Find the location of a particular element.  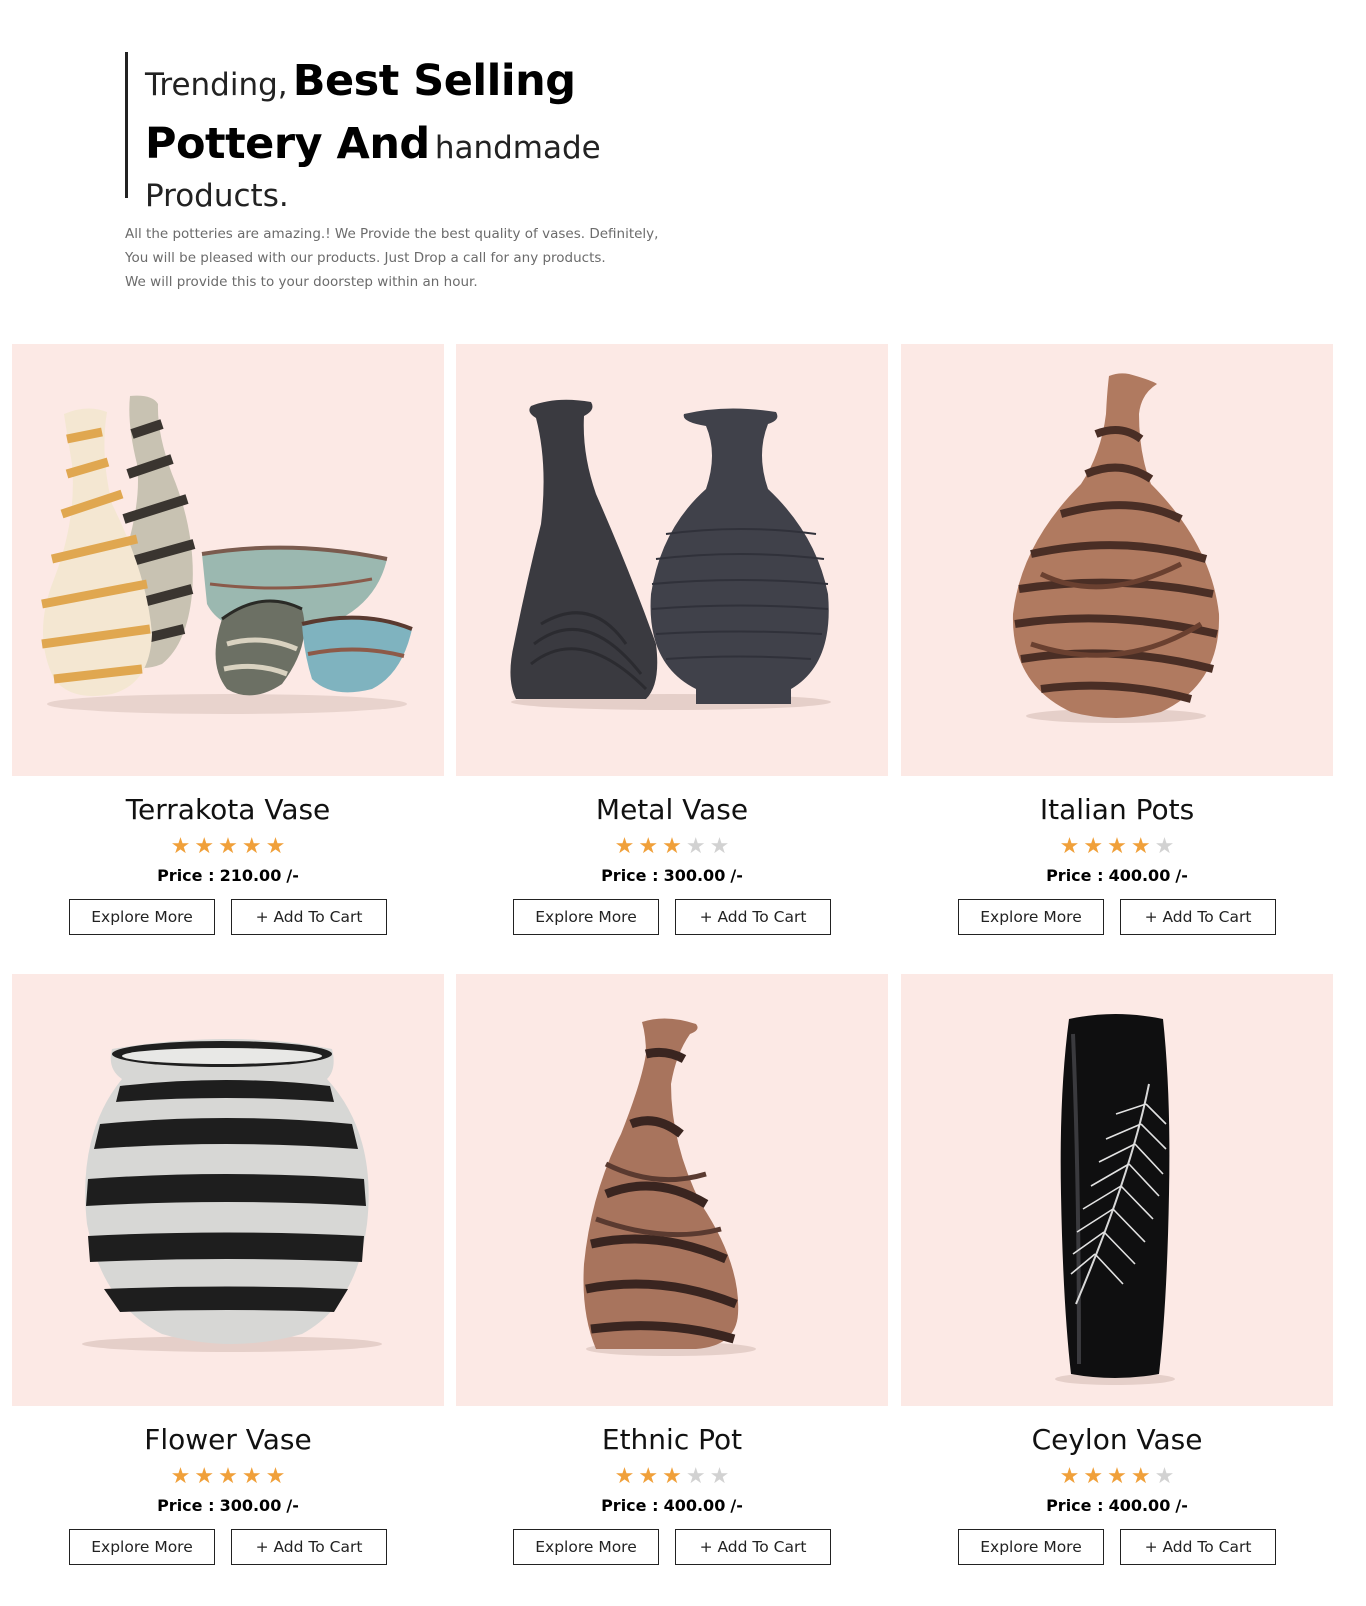

feather-vase-image is located at coordinates (1115, 1199).